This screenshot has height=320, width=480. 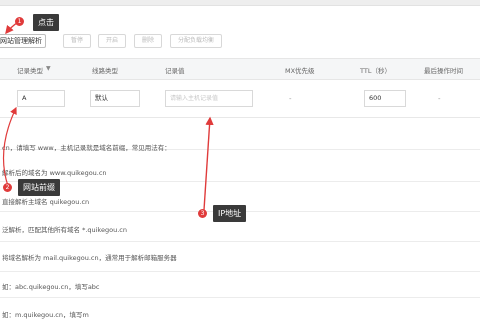 I want to click on hint-text: 将域名解析为 mail.quikegou.cn，通常用于解析邮箱服务器, so click(x=89, y=258).